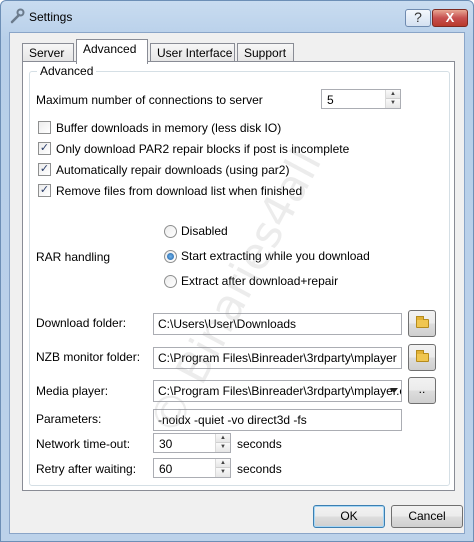 The image size is (474, 542). I want to click on network-timeout-value: 30, so click(166, 444).